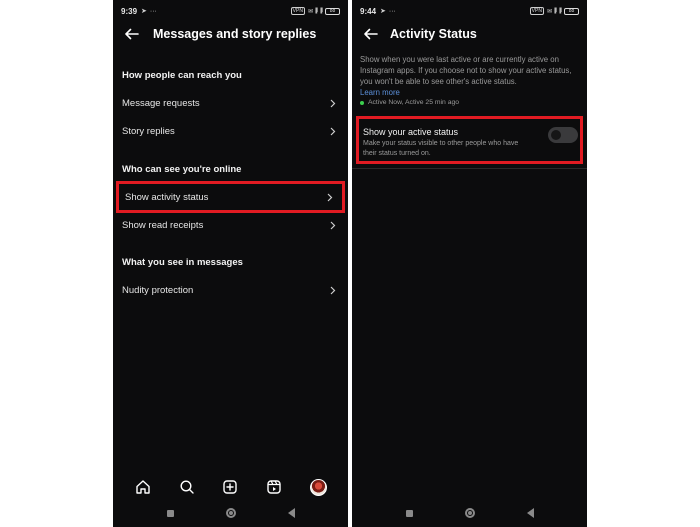  I want to click on row-label: Story replies, so click(148, 131).